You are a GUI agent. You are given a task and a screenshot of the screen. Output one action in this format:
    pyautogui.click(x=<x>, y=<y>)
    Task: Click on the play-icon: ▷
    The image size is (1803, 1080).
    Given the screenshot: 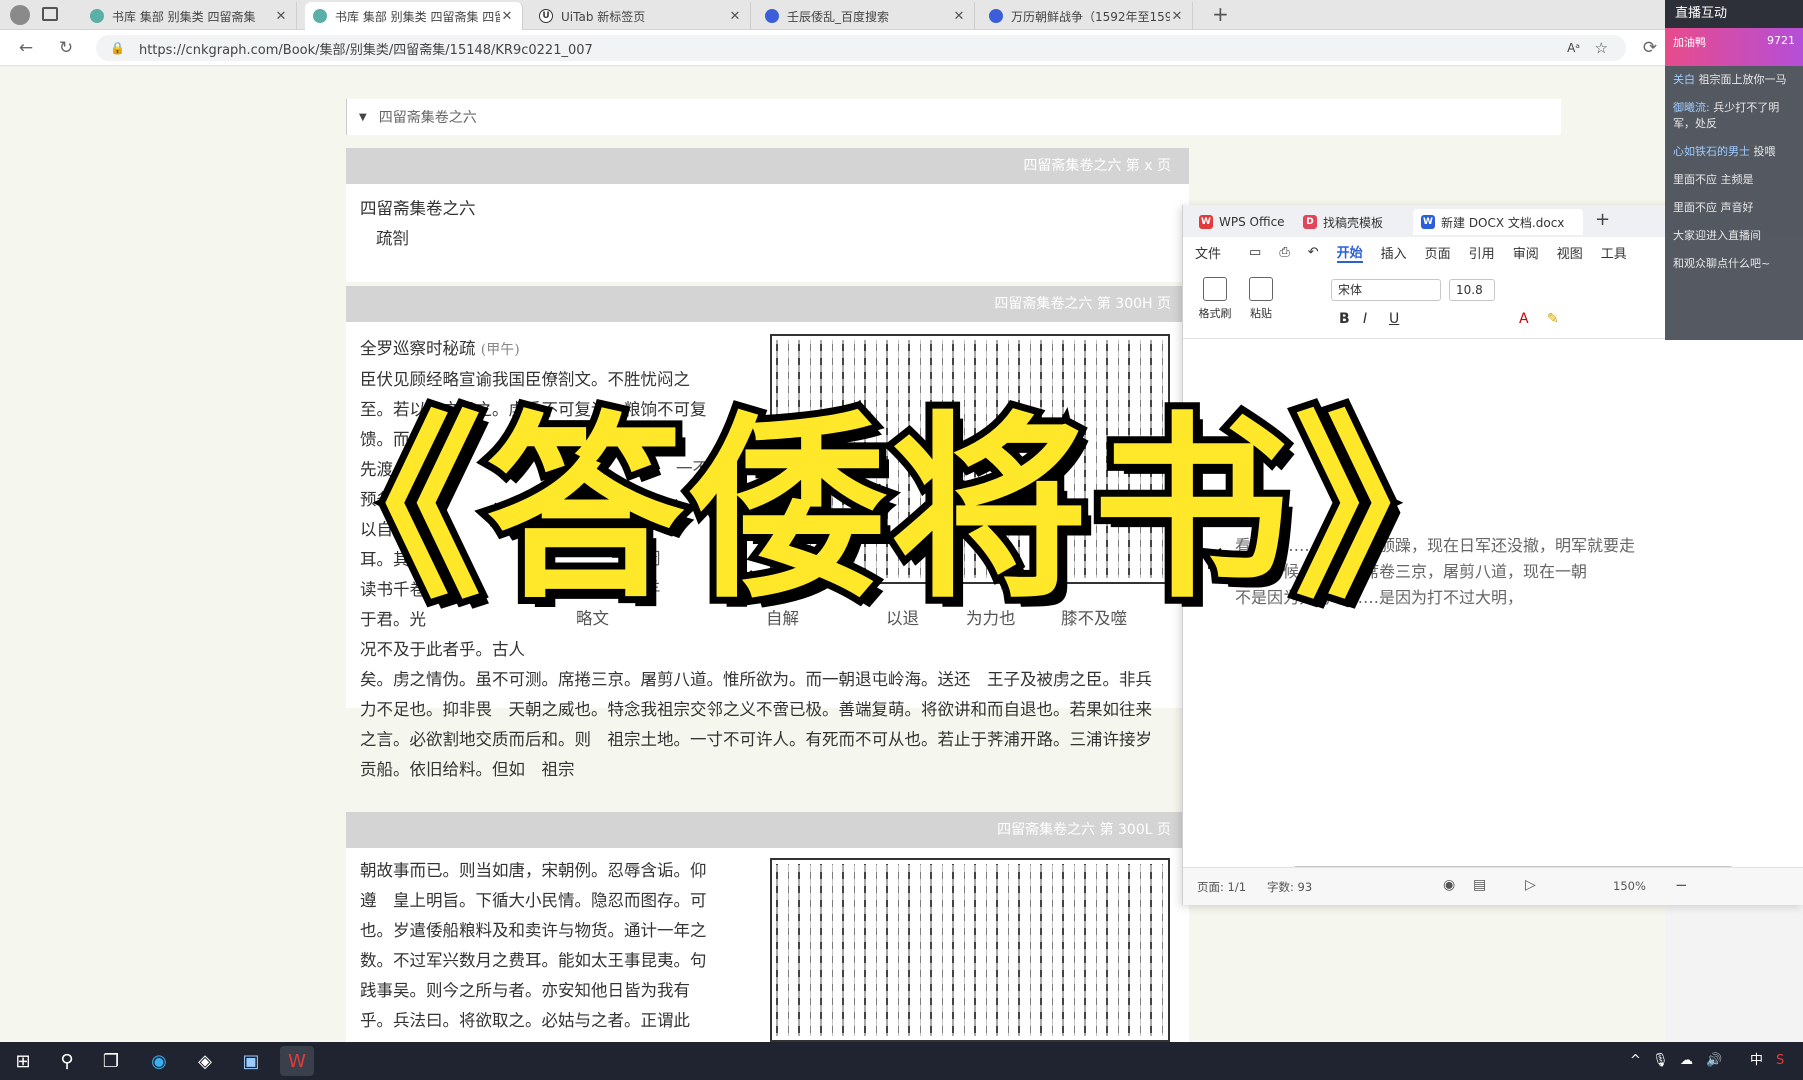 What is the action you would take?
    pyautogui.click(x=1530, y=885)
    